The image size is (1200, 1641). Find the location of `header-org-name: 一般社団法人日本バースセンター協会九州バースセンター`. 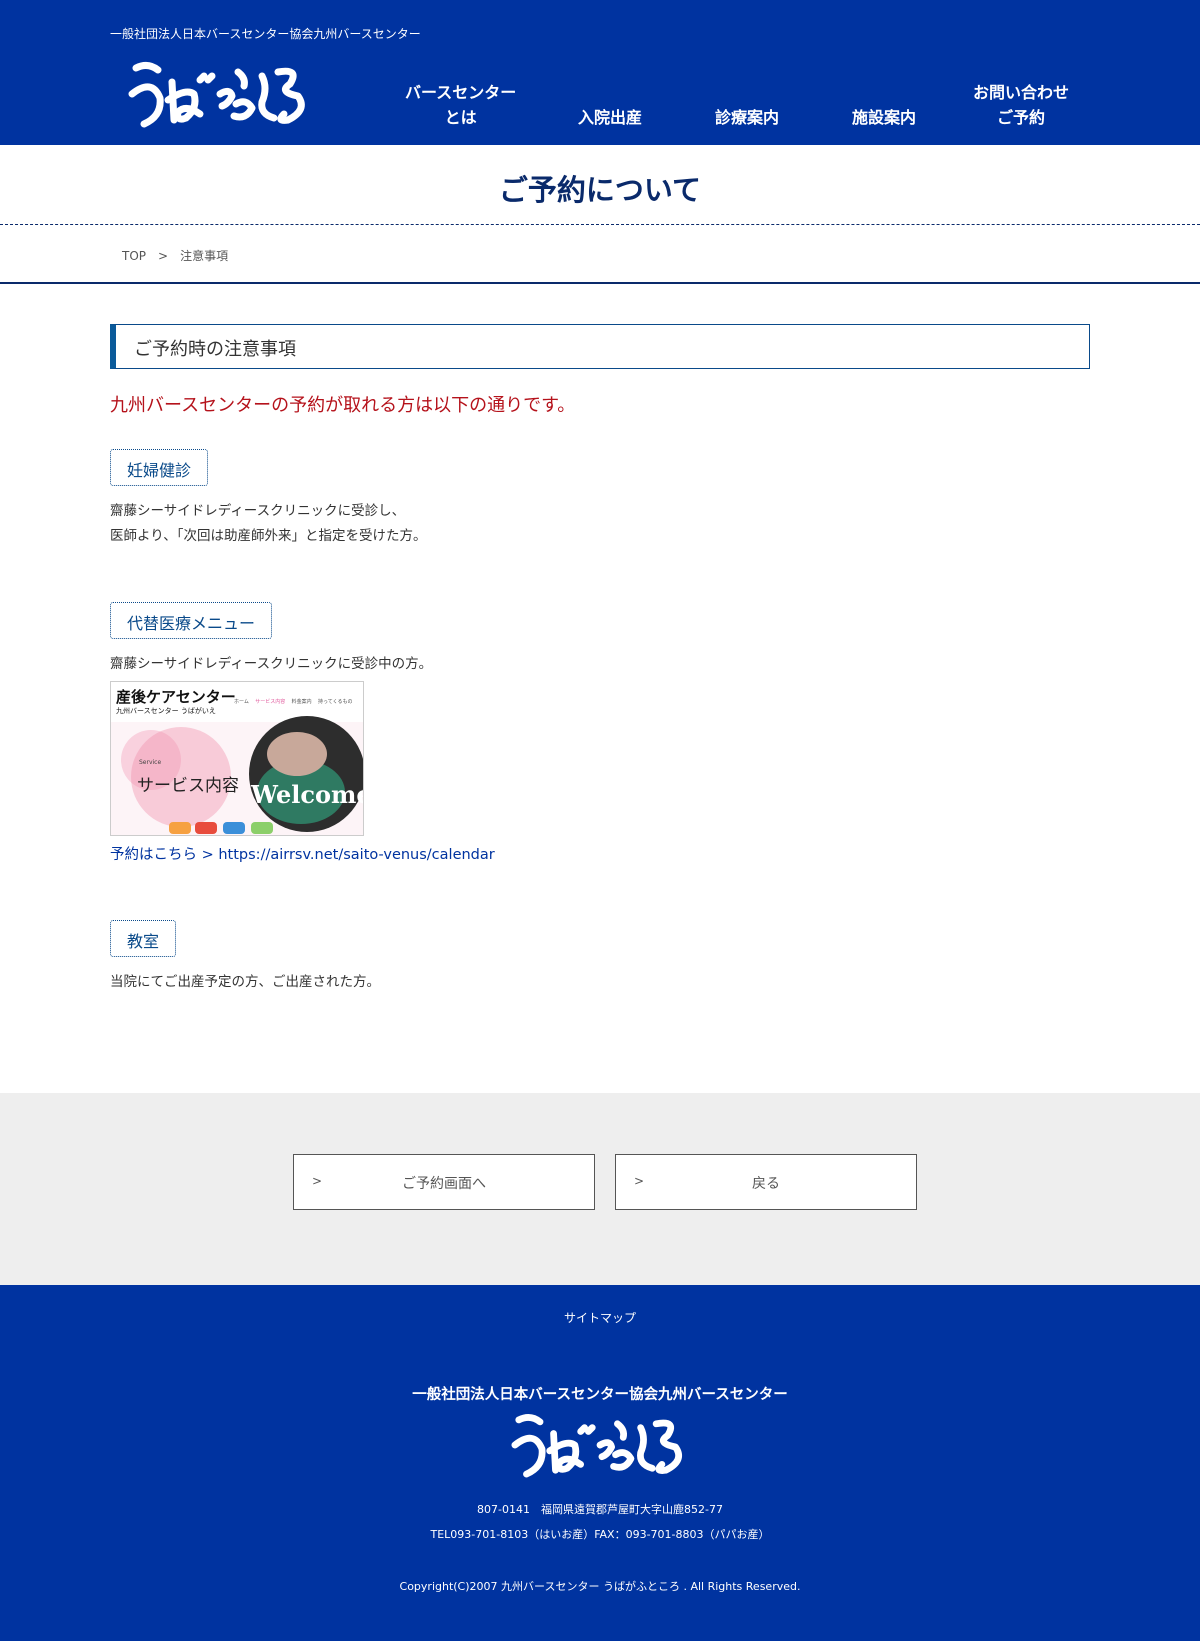

header-org-name: 一般社団法人日本バースセンター協会九州バースセンター is located at coordinates (265, 34).